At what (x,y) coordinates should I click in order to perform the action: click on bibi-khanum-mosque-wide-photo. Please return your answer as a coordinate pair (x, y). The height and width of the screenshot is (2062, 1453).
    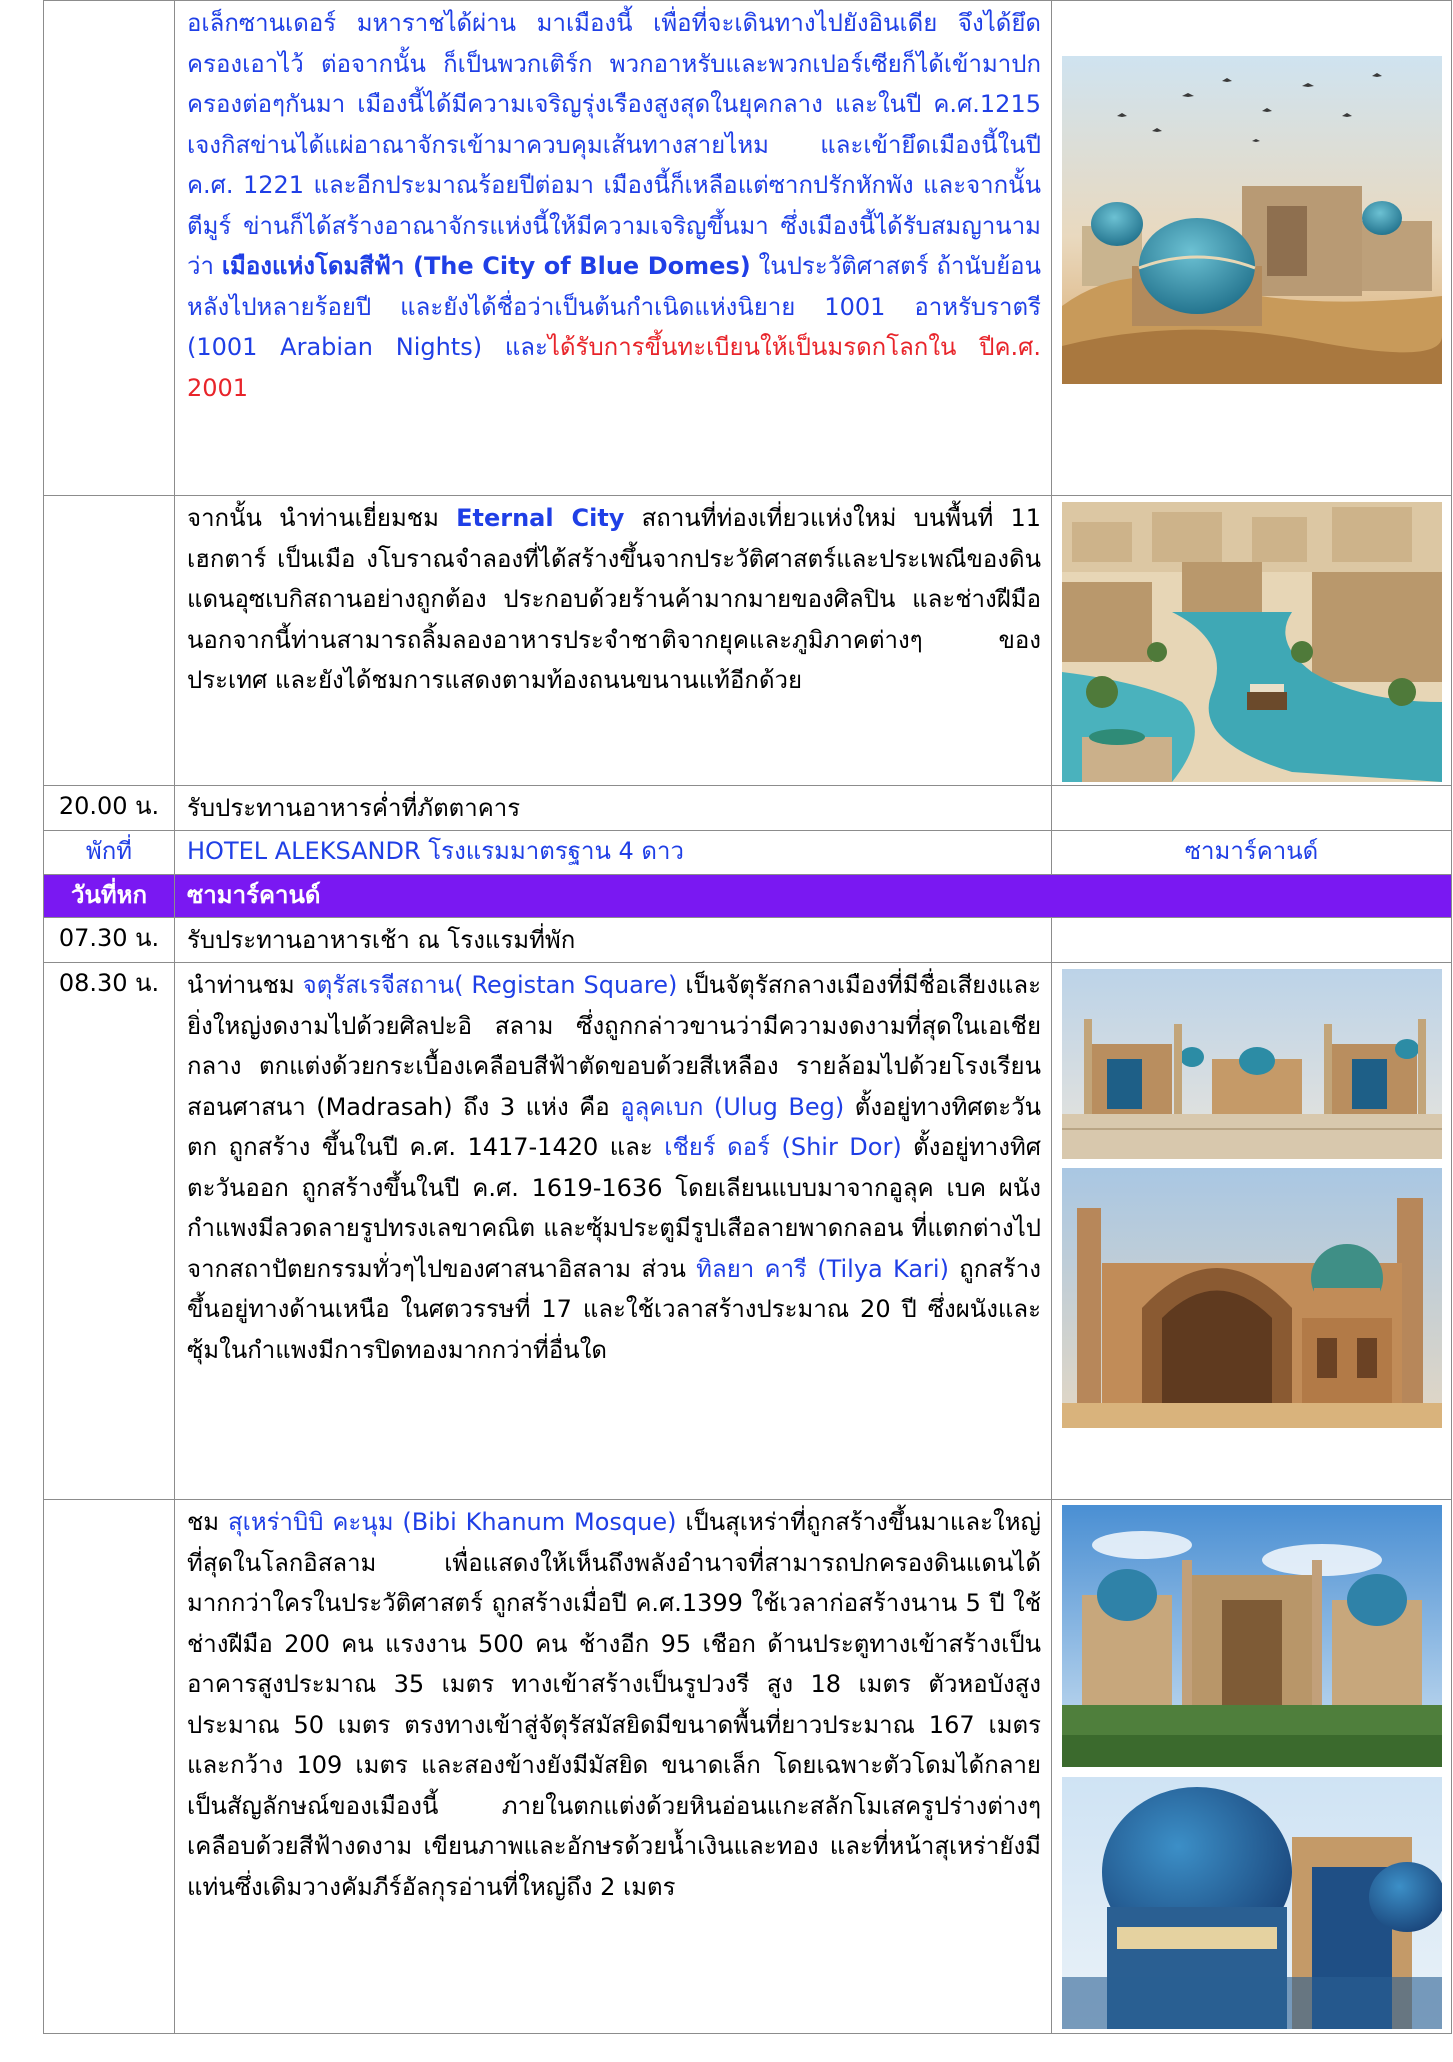
    Looking at the image, I should click on (1252, 1636).